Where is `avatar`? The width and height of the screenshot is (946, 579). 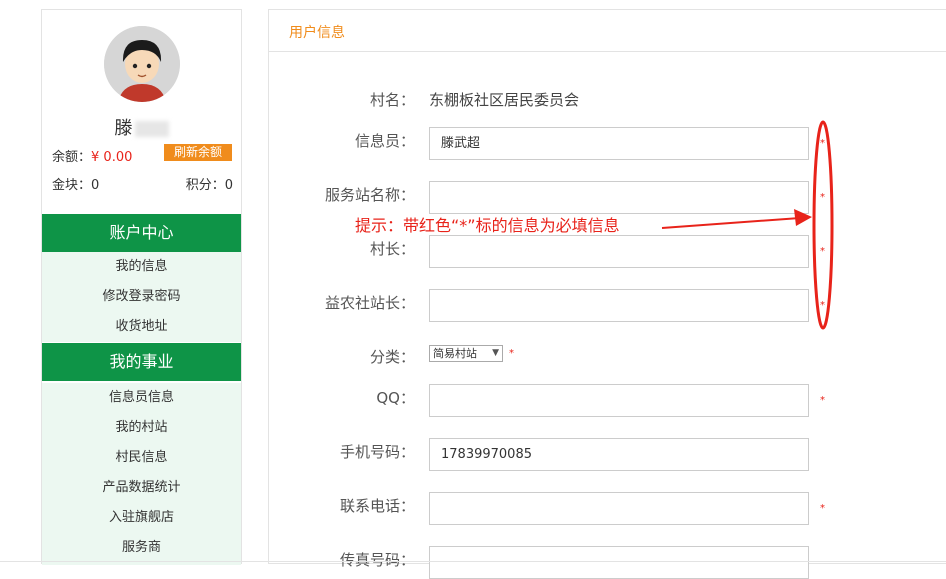
avatar is located at coordinates (142, 64).